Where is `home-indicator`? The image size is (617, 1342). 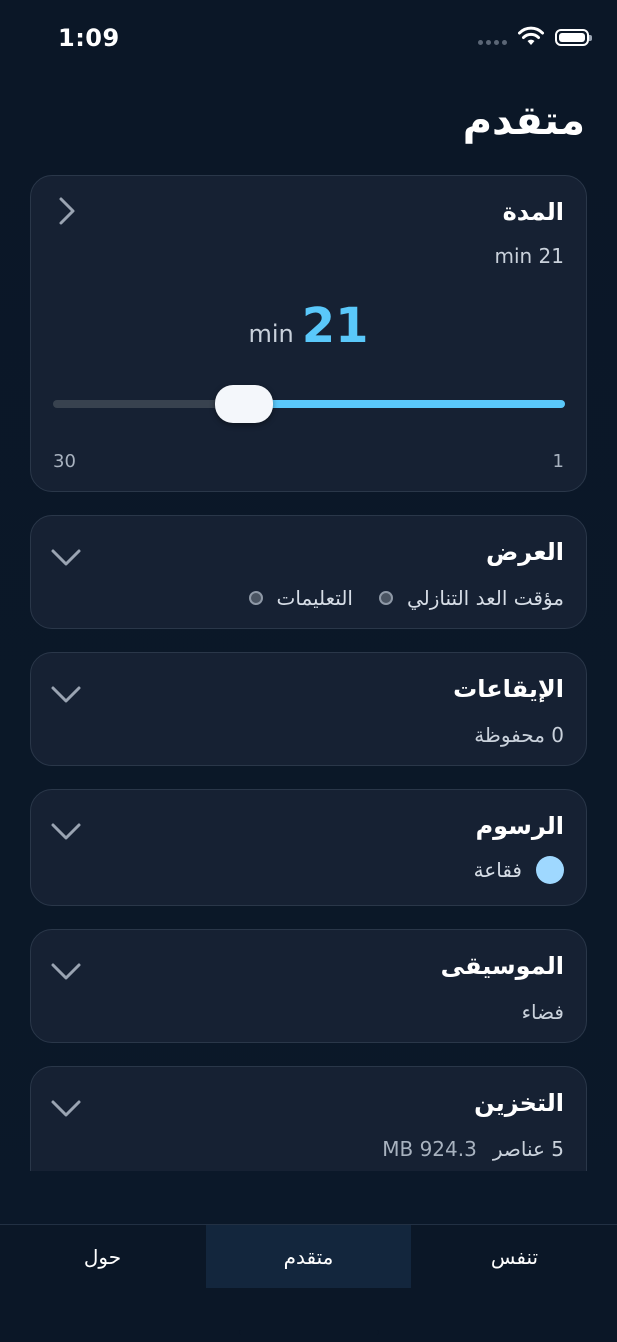
home-indicator is located at coordinates (308, 1332).